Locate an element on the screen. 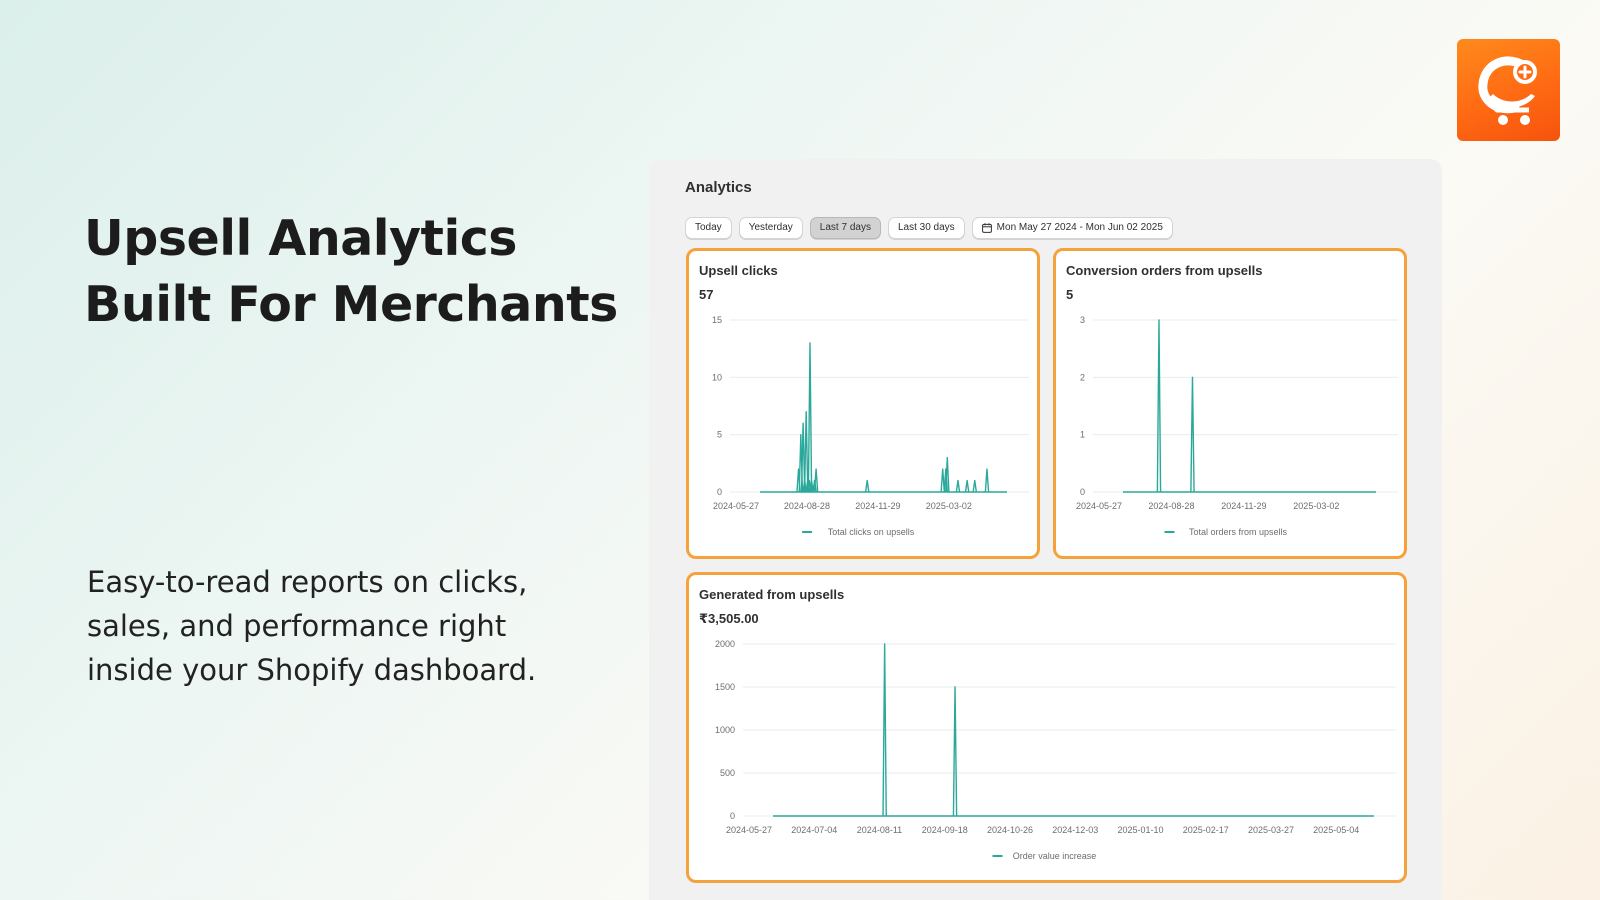 The image size is (1600, 900). filter-yesterday-button: Yesterday is located at coordinates (770, 228).